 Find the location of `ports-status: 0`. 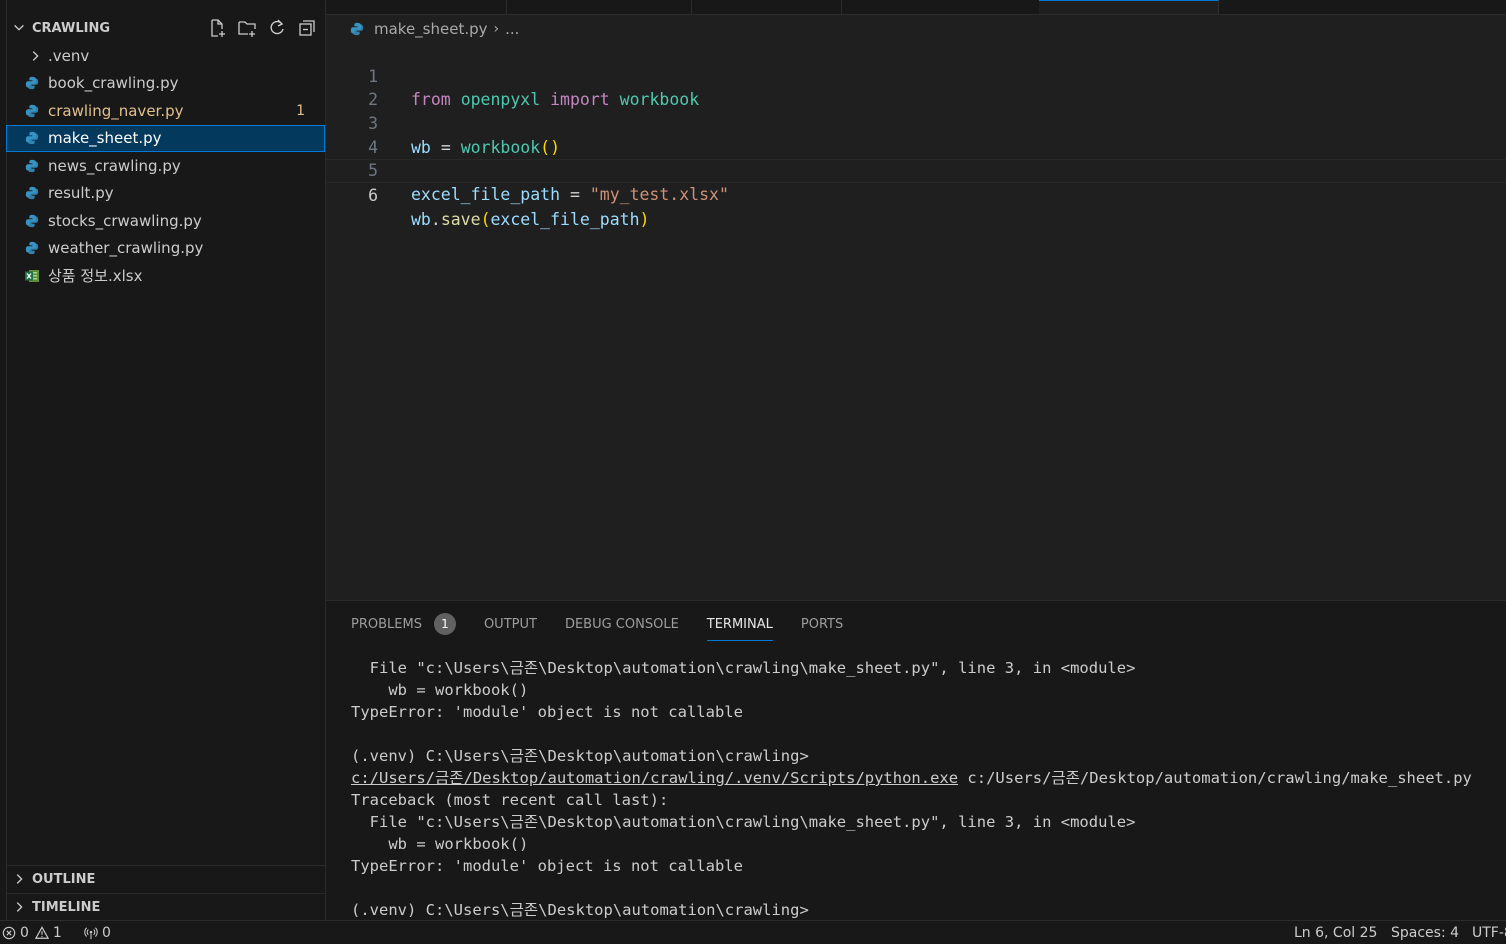

ports-status: 0 is located at coordinates (97, 932).